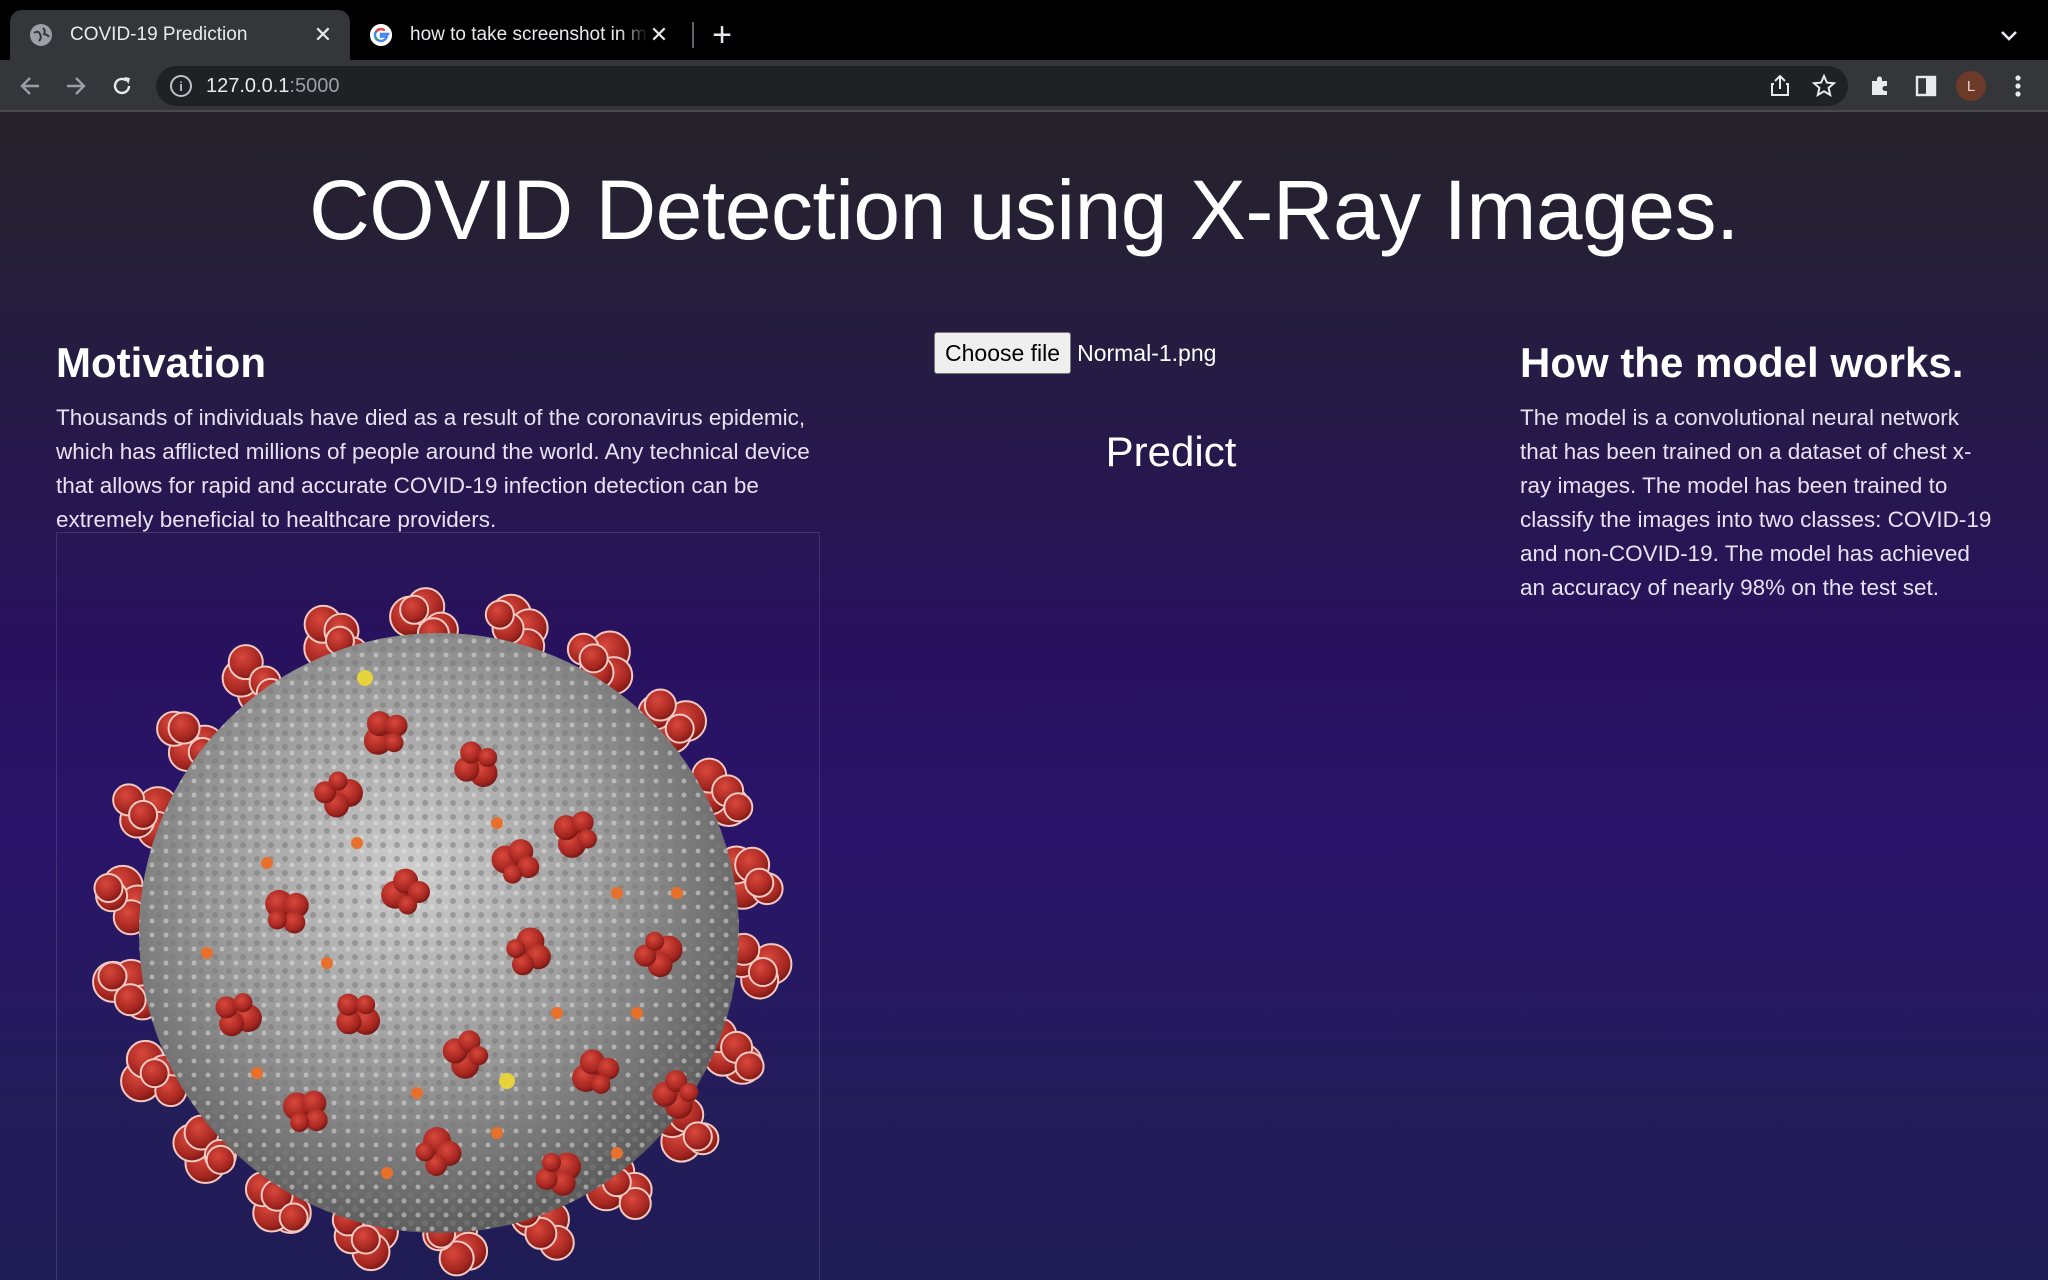 The image size is (2048, 1280). What do you see at coordinates (1024, 210) in the screenshot?
I see `page-title: COVID Detection using X-Ray Images.` at bounding box center [1024, 210].